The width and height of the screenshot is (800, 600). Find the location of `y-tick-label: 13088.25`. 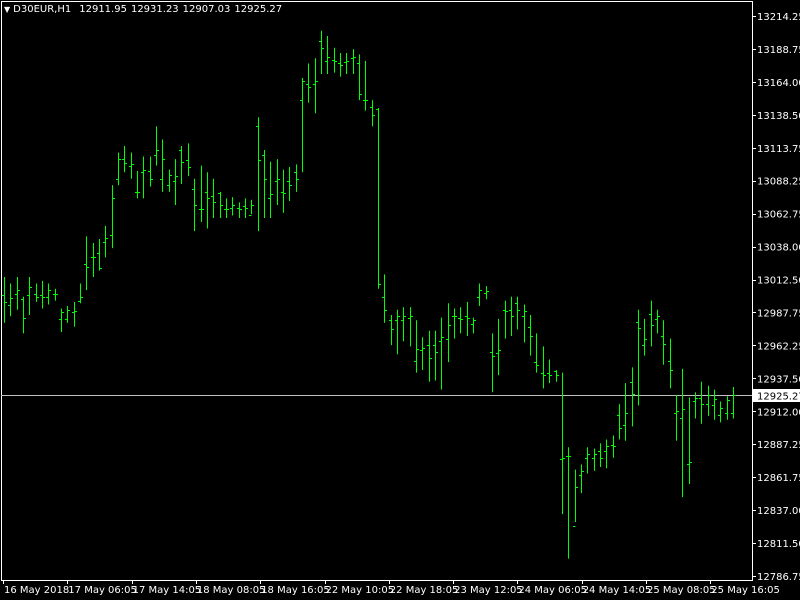

y-tick-label: 13088.25 is located at coordinates (778, 182).